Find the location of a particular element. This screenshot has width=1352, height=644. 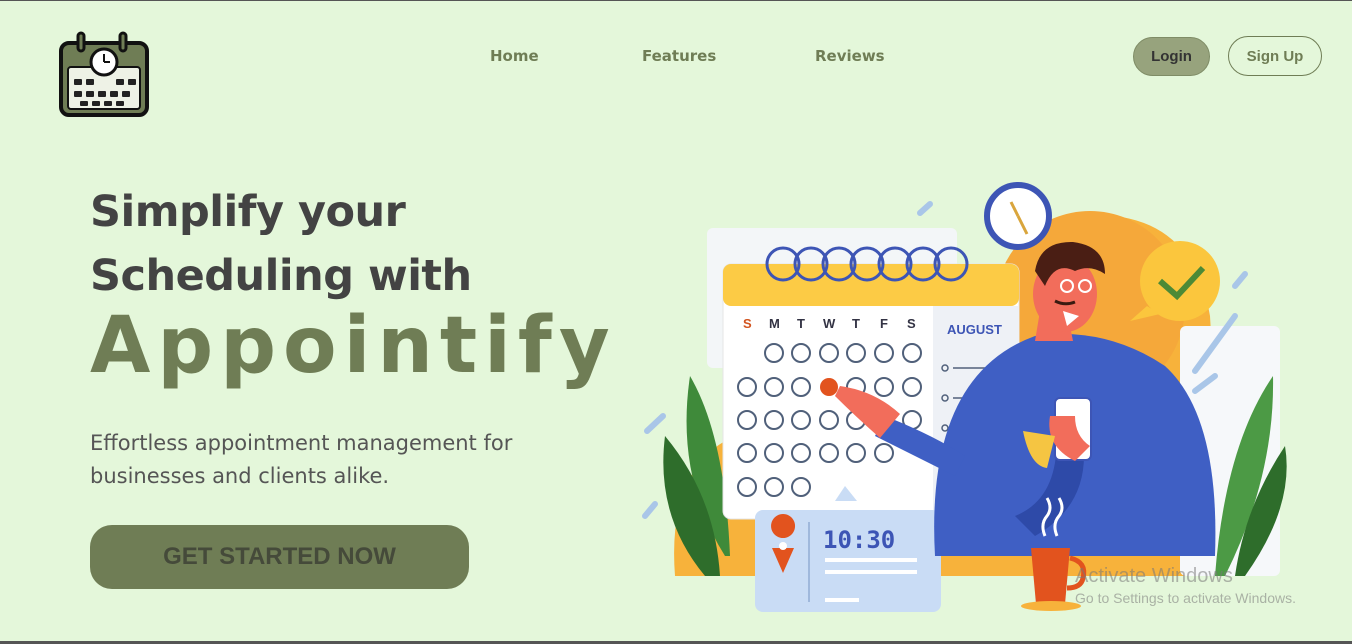

hero-brand-name: Appointify is located at coordinates (353, 346).